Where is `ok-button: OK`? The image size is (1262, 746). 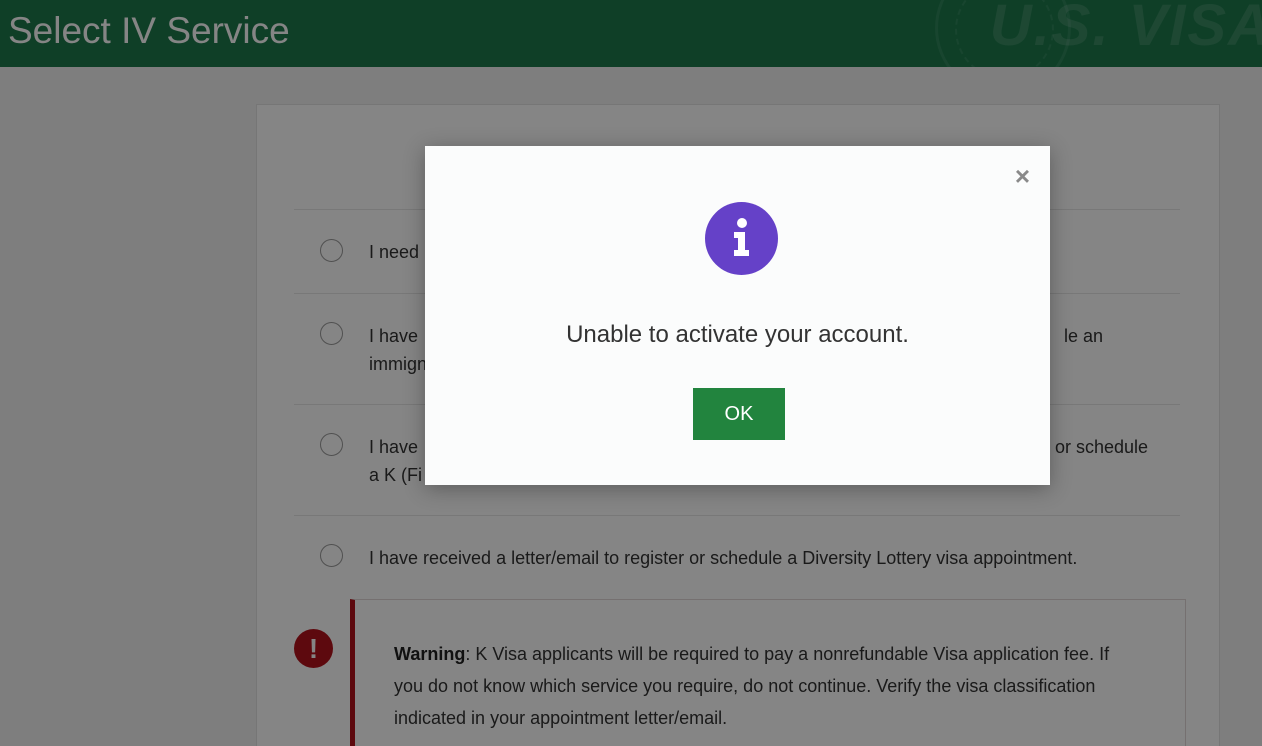 ok-button: OK is located at coordinates (739, 414).